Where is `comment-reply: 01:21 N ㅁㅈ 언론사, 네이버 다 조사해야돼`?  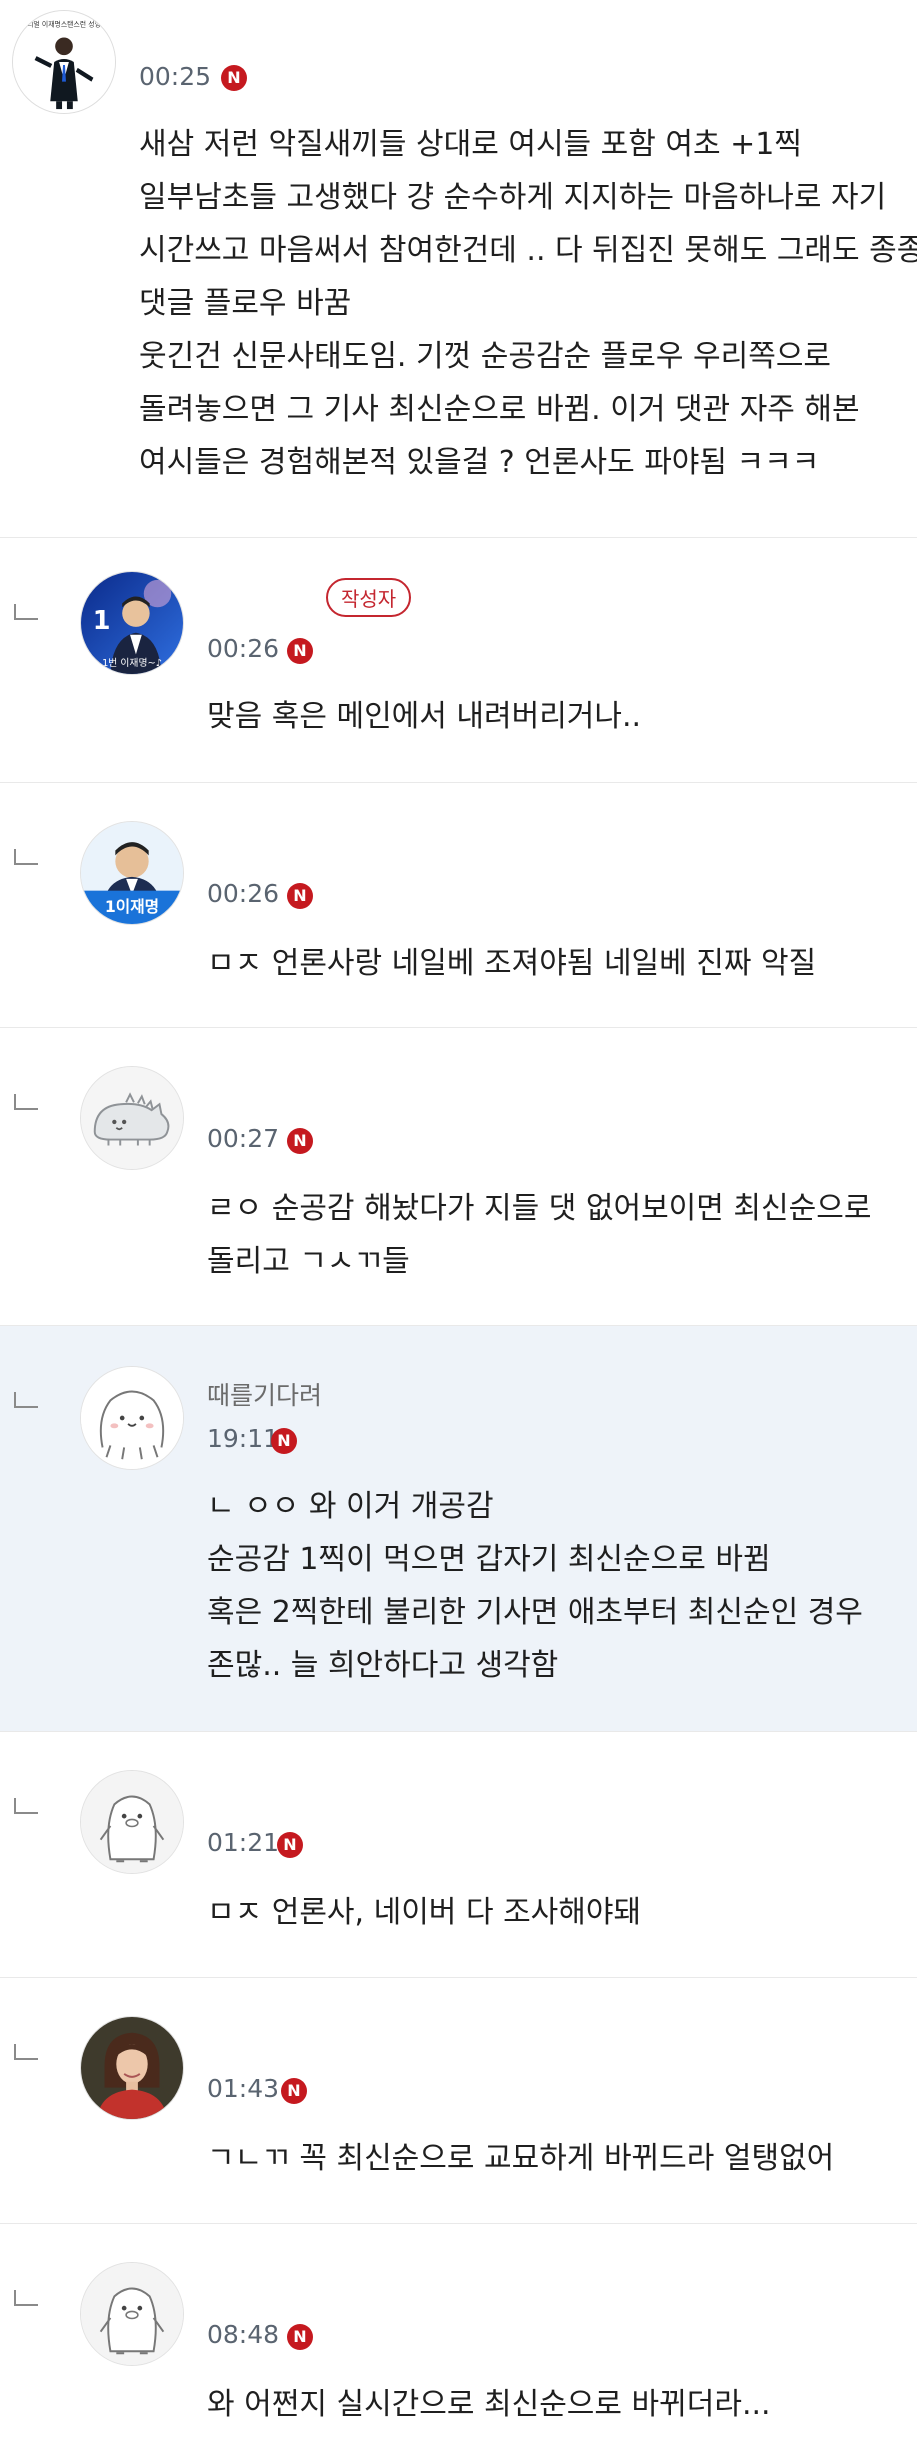 comment-reply: 01:21 N ㅁㅈ 언론사, 네이버 다 조사해야돼 is located at coordinates (458, 1855).